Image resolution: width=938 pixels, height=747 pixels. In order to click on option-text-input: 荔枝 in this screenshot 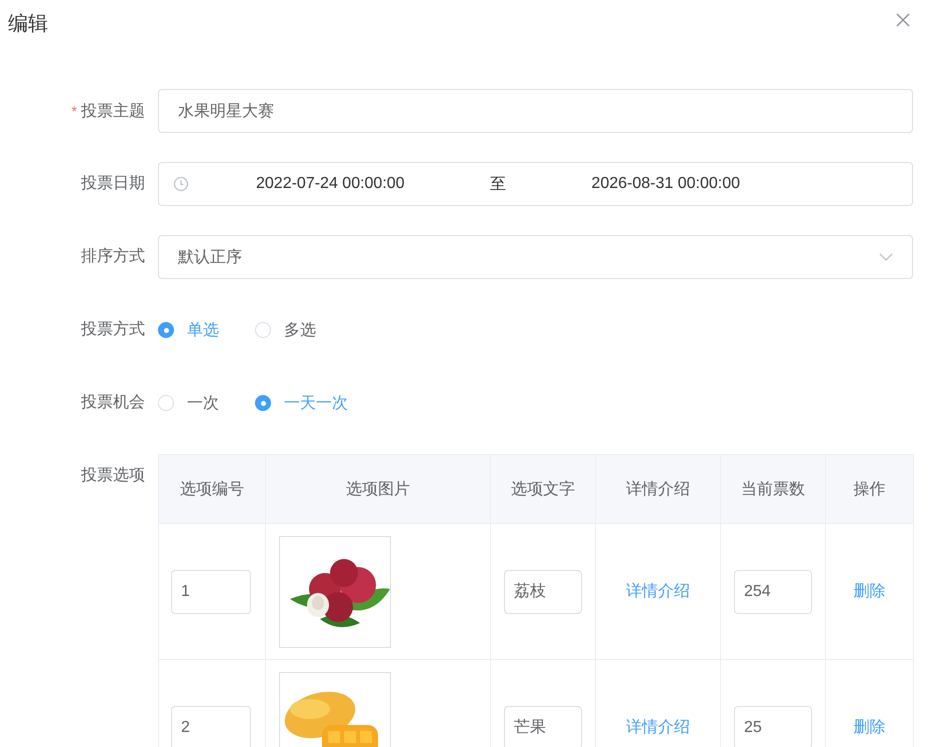, I will do `click(543, 592)`.